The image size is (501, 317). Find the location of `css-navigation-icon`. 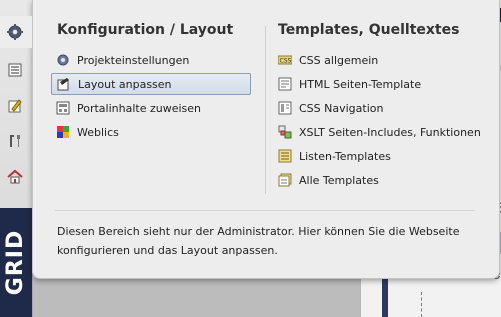

css-navigation-icon is located at coordinates (285, 108).